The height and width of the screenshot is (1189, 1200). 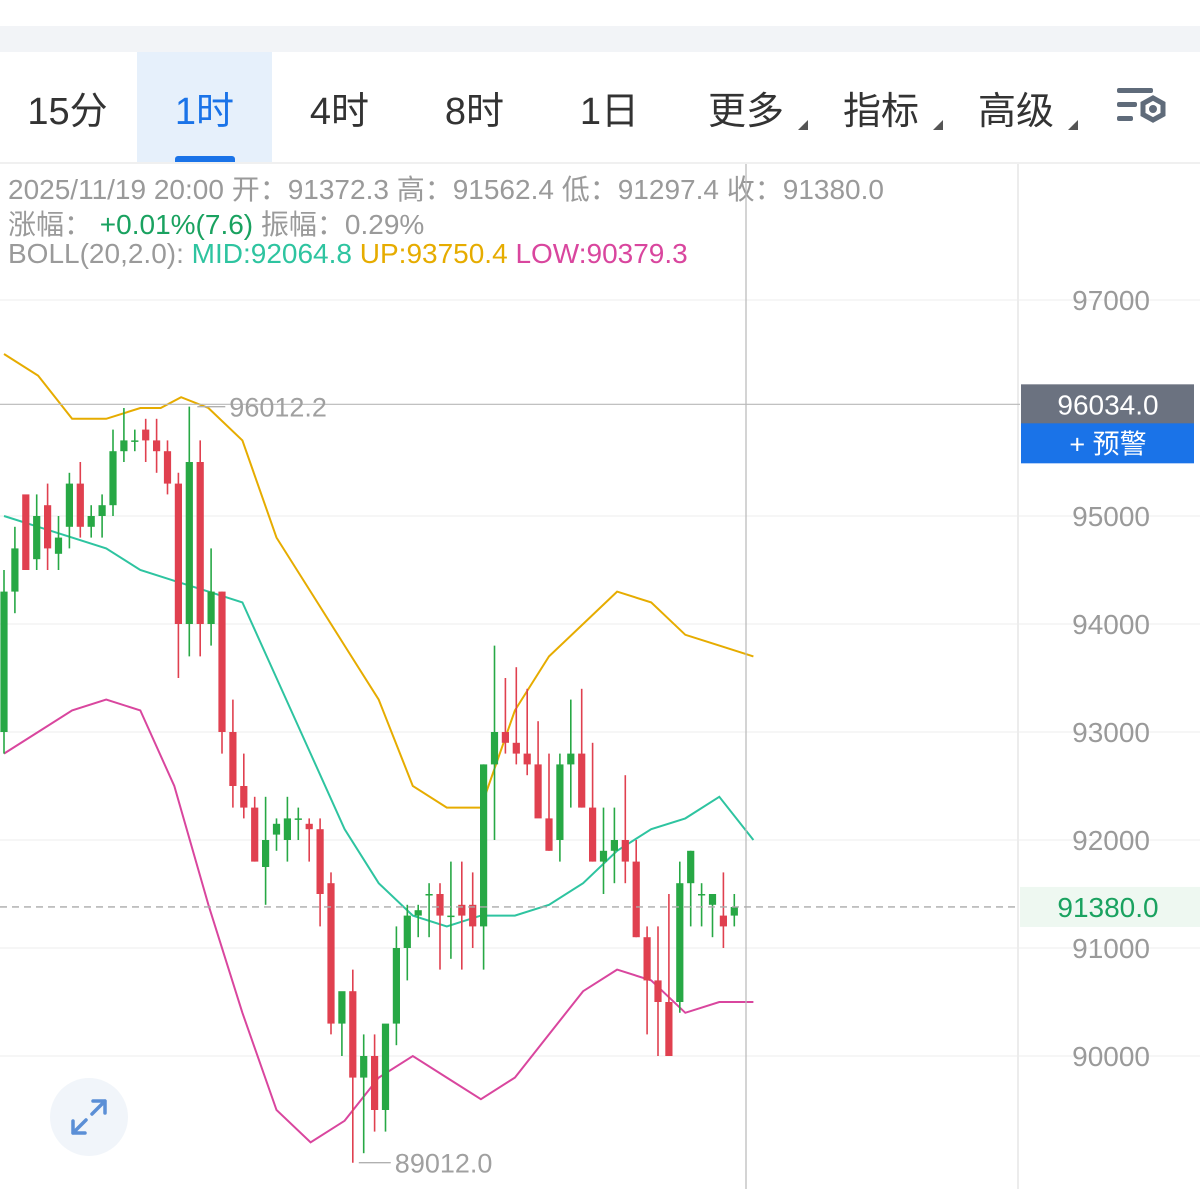 What do you see at coordinates (259, 189) in the screenshot?
I see `open-label: 开：` at bounding box center [259, 189].